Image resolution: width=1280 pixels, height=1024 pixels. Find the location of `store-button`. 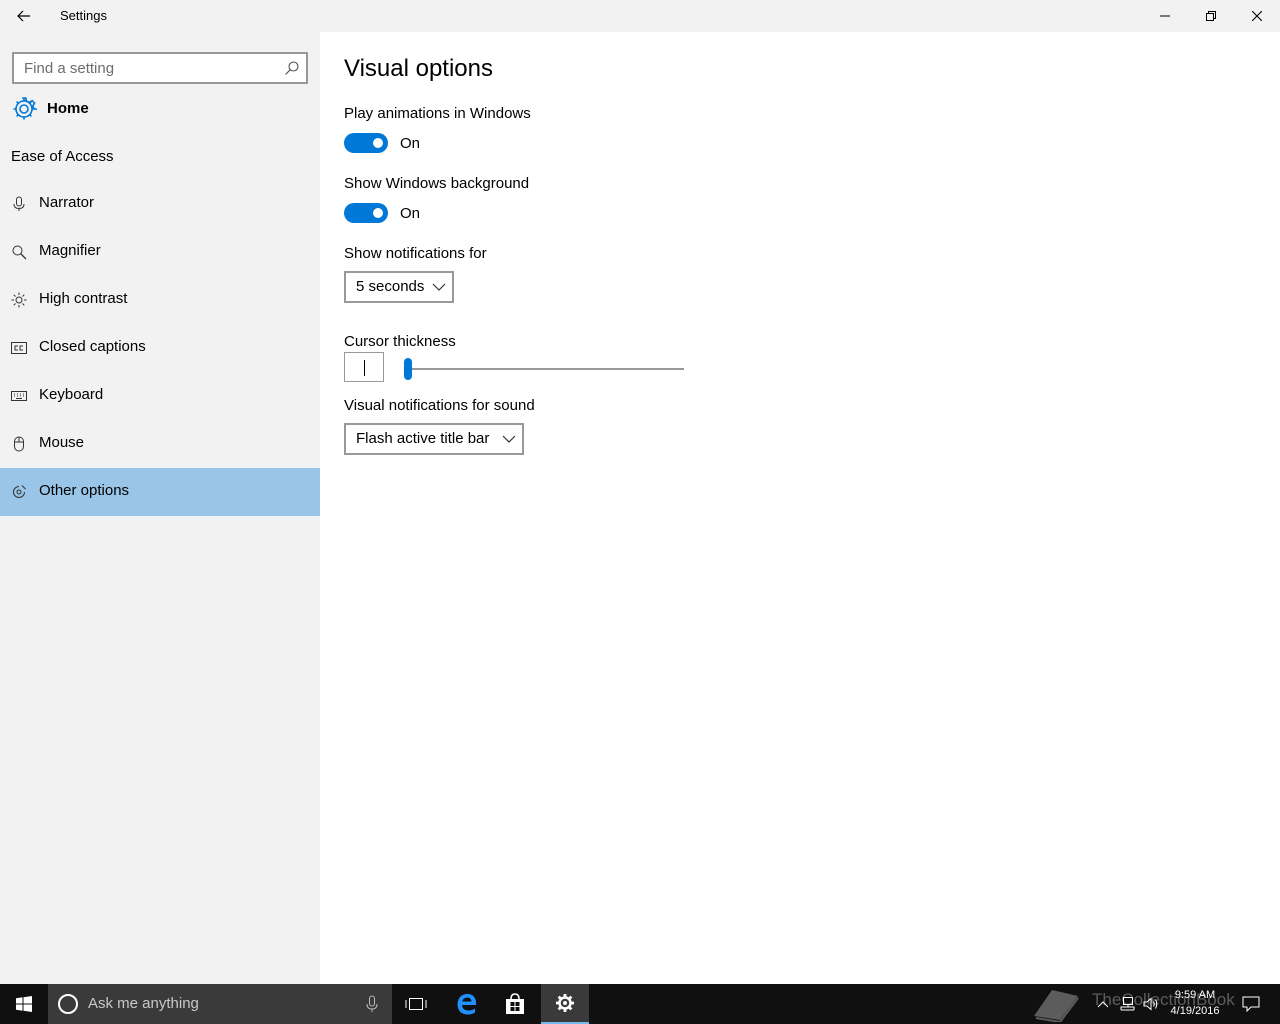

store-button is located at coordinates (515, 1004).